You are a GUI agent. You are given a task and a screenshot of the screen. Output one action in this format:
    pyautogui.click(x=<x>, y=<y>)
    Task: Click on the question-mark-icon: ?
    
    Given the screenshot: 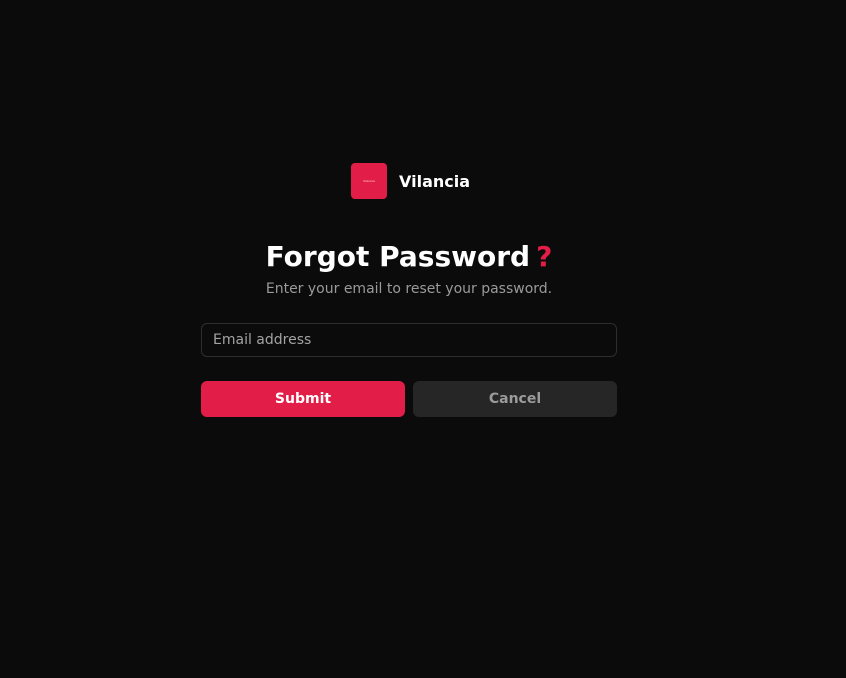 What is the action you would take?
    pyautogui.click(x=544, y=256)
    